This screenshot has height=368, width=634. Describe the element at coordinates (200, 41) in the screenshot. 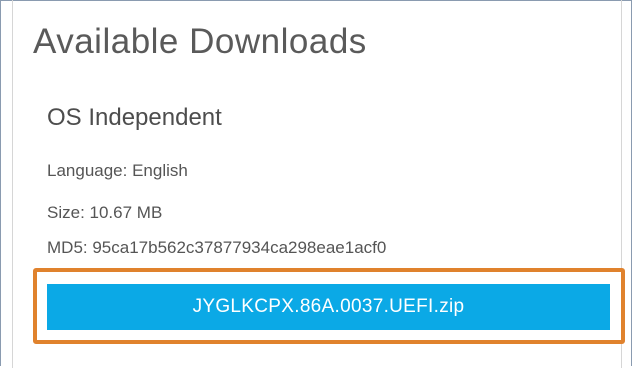

I see `section-title: Available Downloads` at that location.